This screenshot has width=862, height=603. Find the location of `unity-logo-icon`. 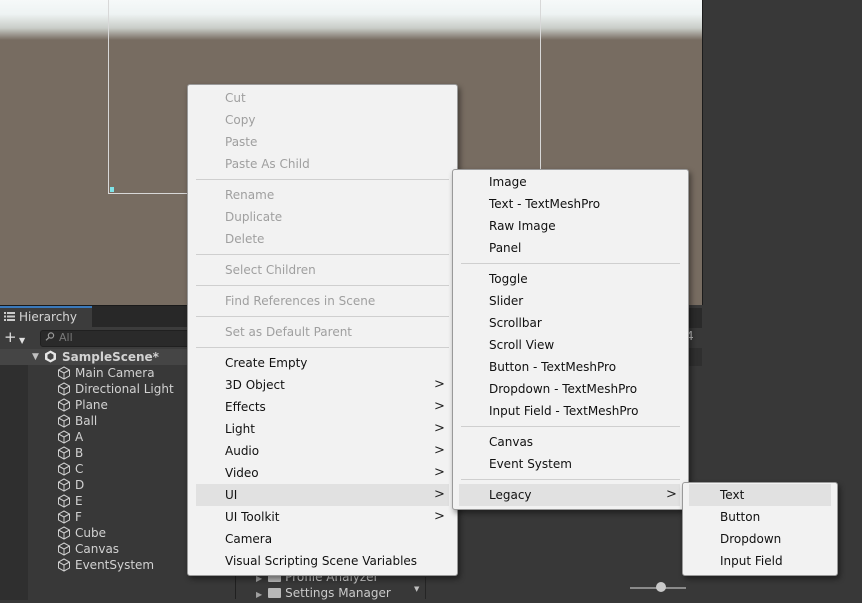

unity-logo-icon is located at coordinates (50, 356).